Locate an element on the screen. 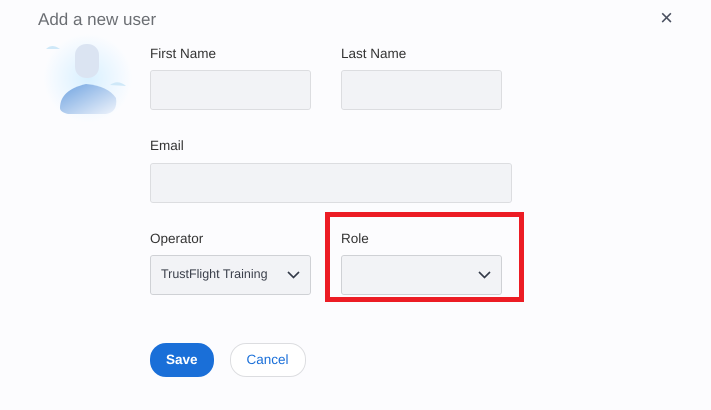 The image size is (711, 410). field-label: First Name is located at coordinates (183, 54).